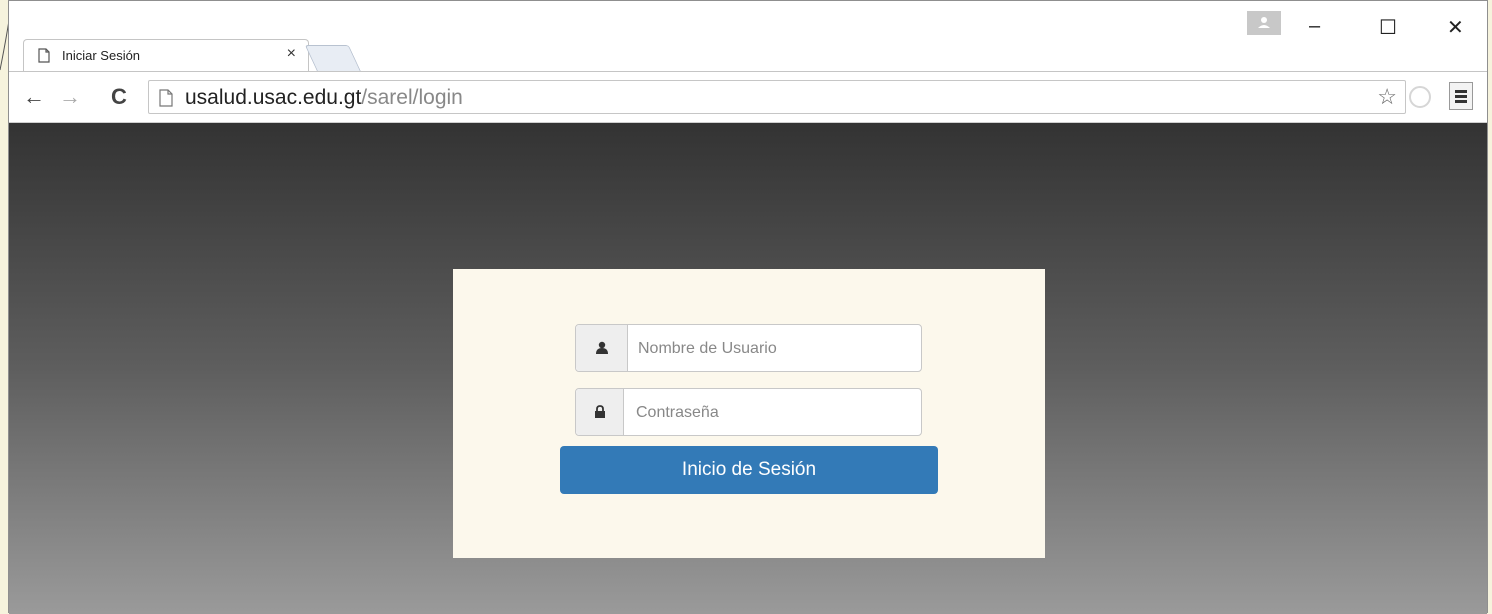 Image resolution: width=1492 pixels, height=614 pixels. Describe the element at coordinates (773, 349) in the screenshot. I see `username-input` at that location.